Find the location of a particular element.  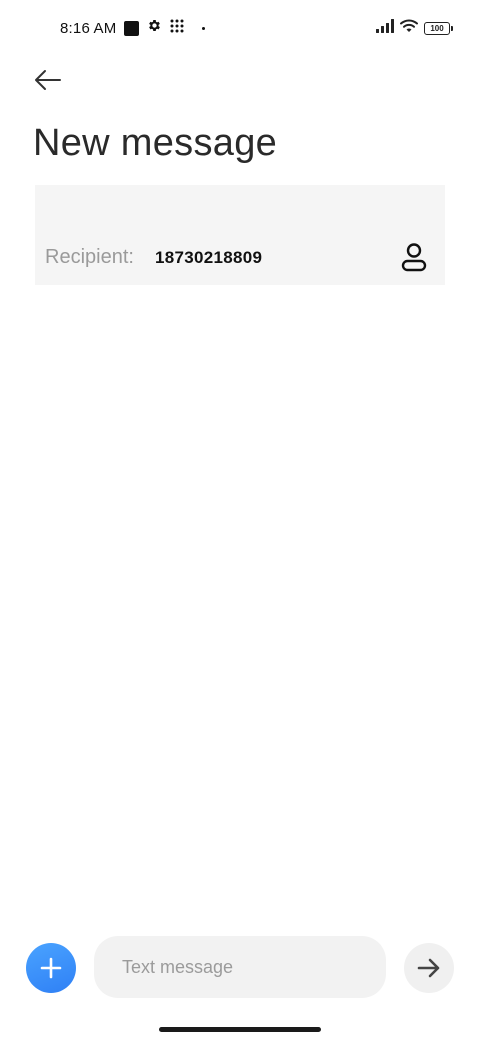

battery-icon: 100 is located at coordinates (438, 28).